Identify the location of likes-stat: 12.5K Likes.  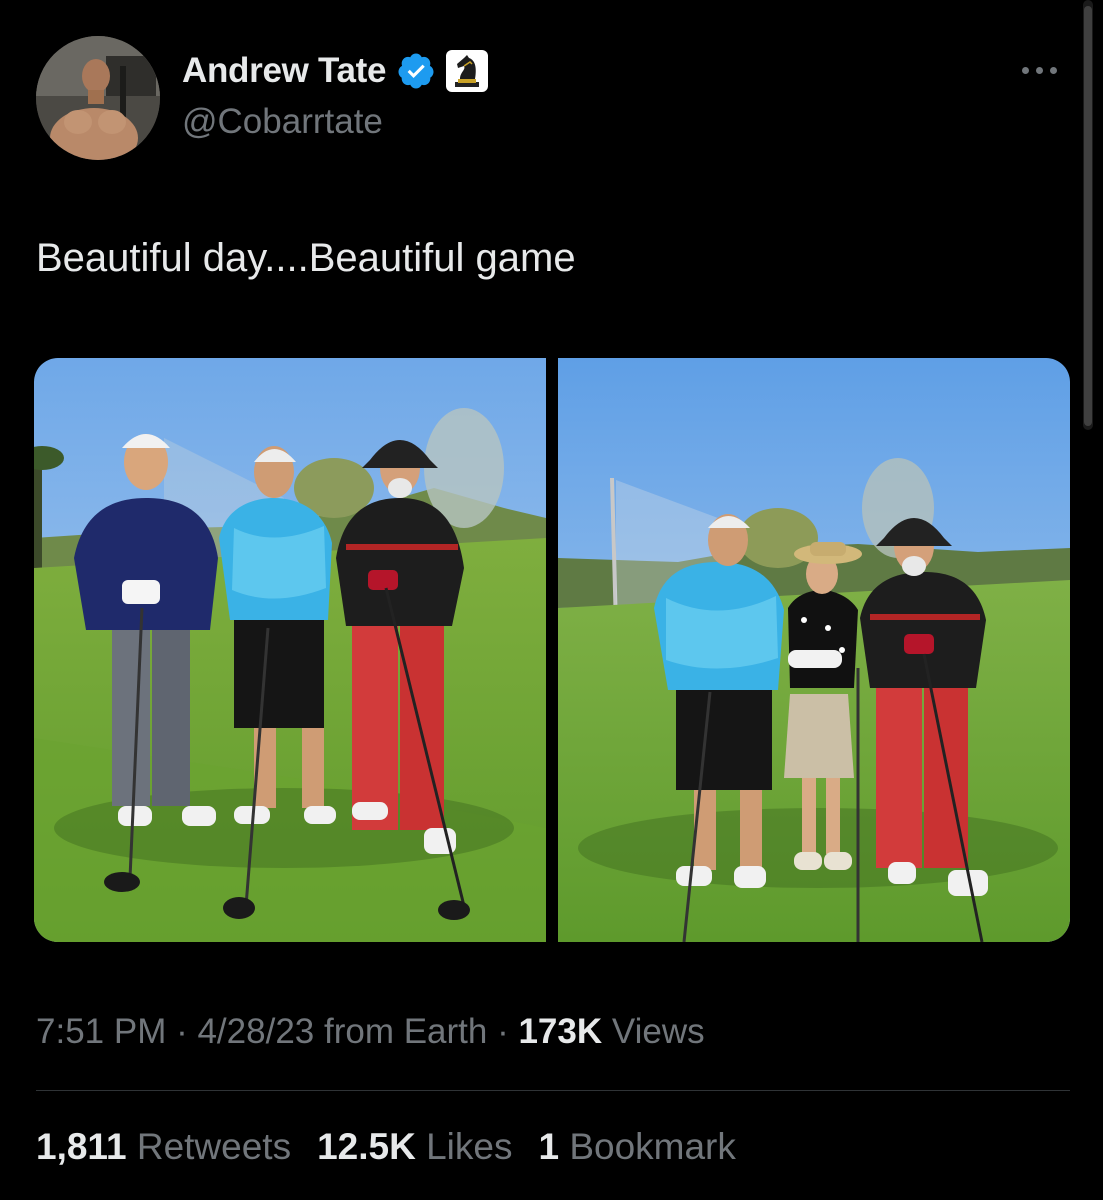
(414, 1147).